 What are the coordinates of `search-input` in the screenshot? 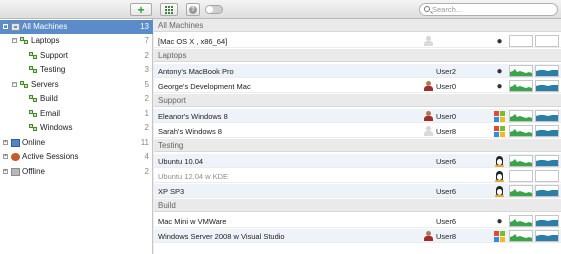 It's located at (492, 9).